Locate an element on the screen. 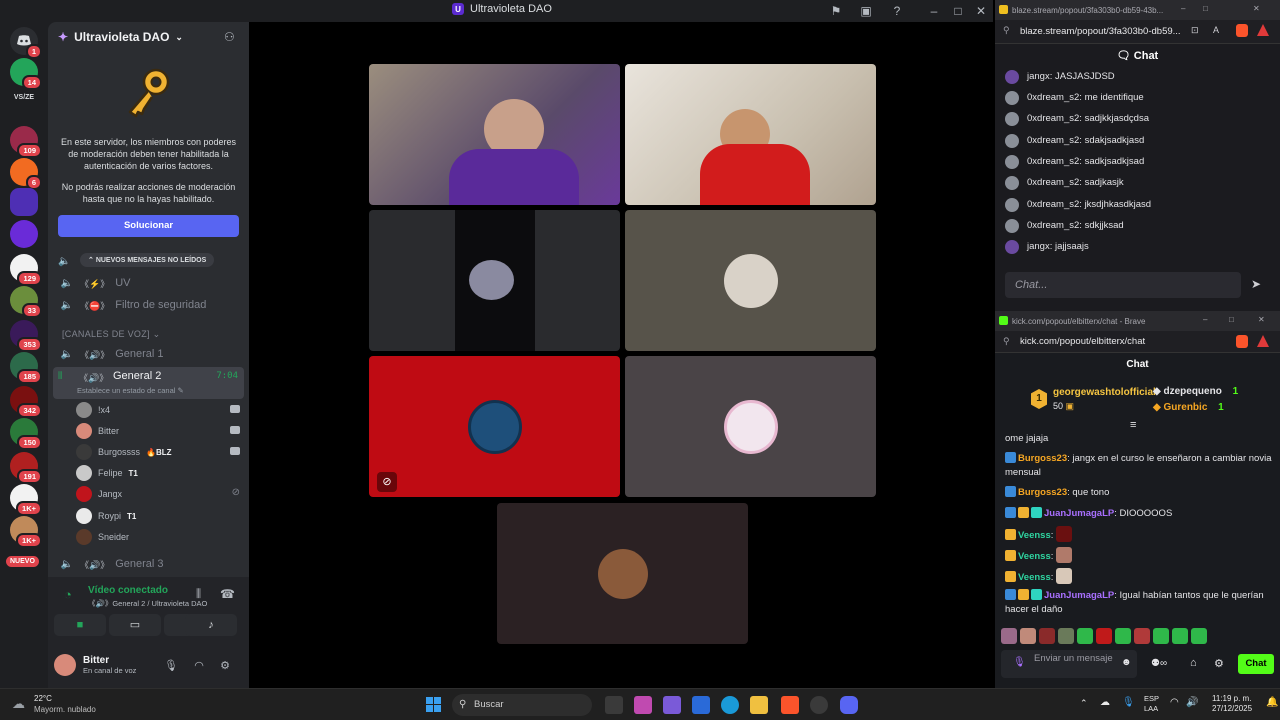  voice-member: Felipe T1 is located at coordinates (158, 473).